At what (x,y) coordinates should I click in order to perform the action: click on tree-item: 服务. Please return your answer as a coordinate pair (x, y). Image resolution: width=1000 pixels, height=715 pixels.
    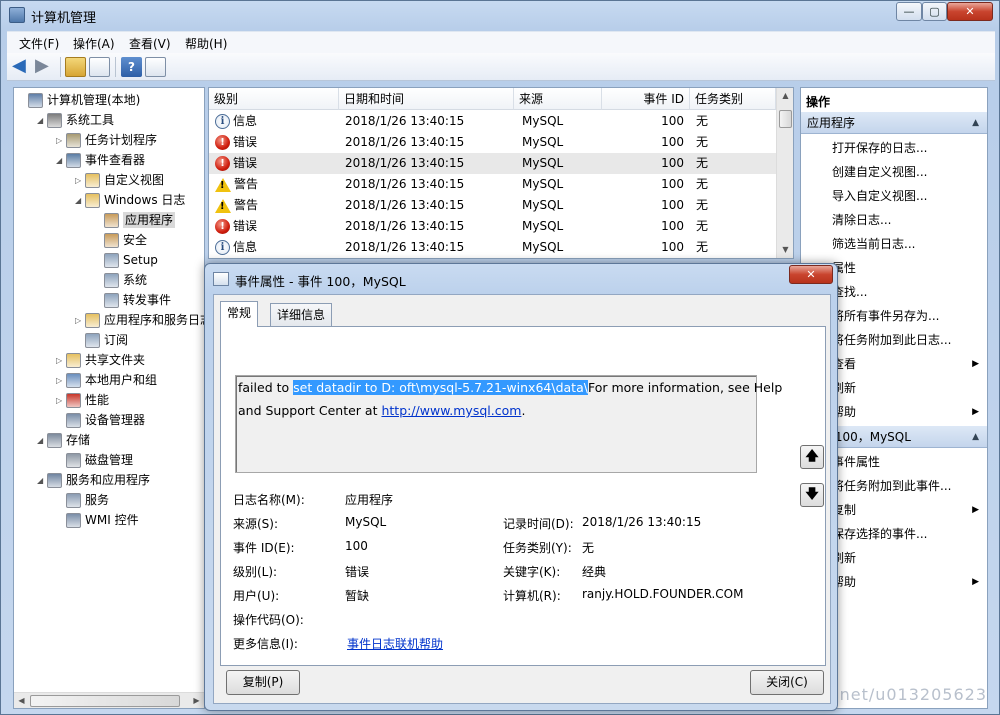
    Looking at the image, I should click on (82, 500).